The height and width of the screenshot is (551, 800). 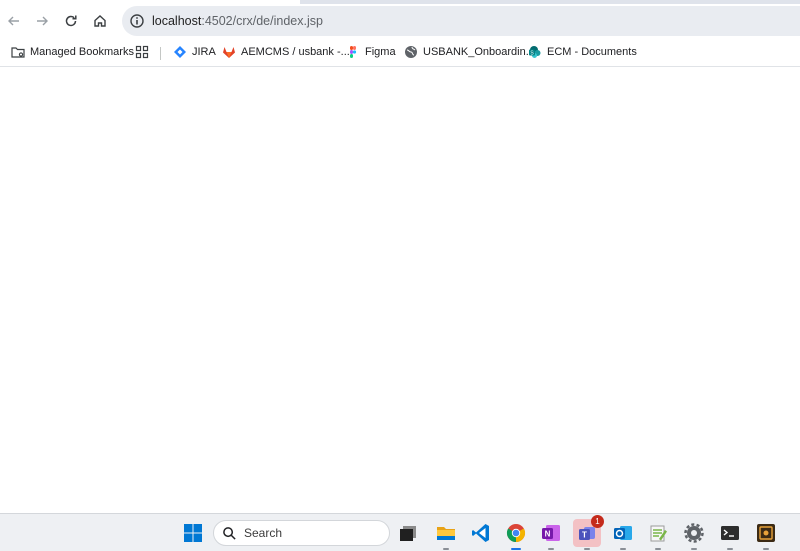 I want to click on file-explorer-button, so click(x=446, y=534).